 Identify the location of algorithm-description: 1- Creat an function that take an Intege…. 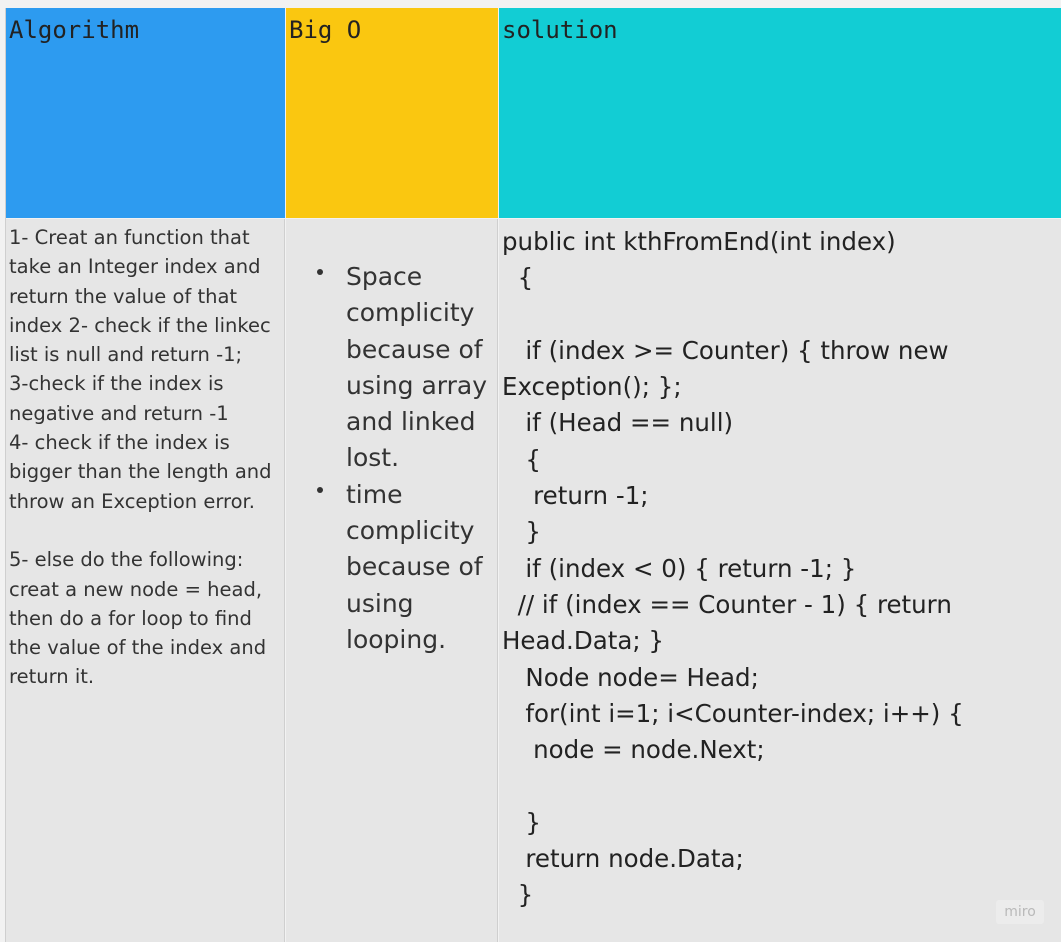
(140, 457).